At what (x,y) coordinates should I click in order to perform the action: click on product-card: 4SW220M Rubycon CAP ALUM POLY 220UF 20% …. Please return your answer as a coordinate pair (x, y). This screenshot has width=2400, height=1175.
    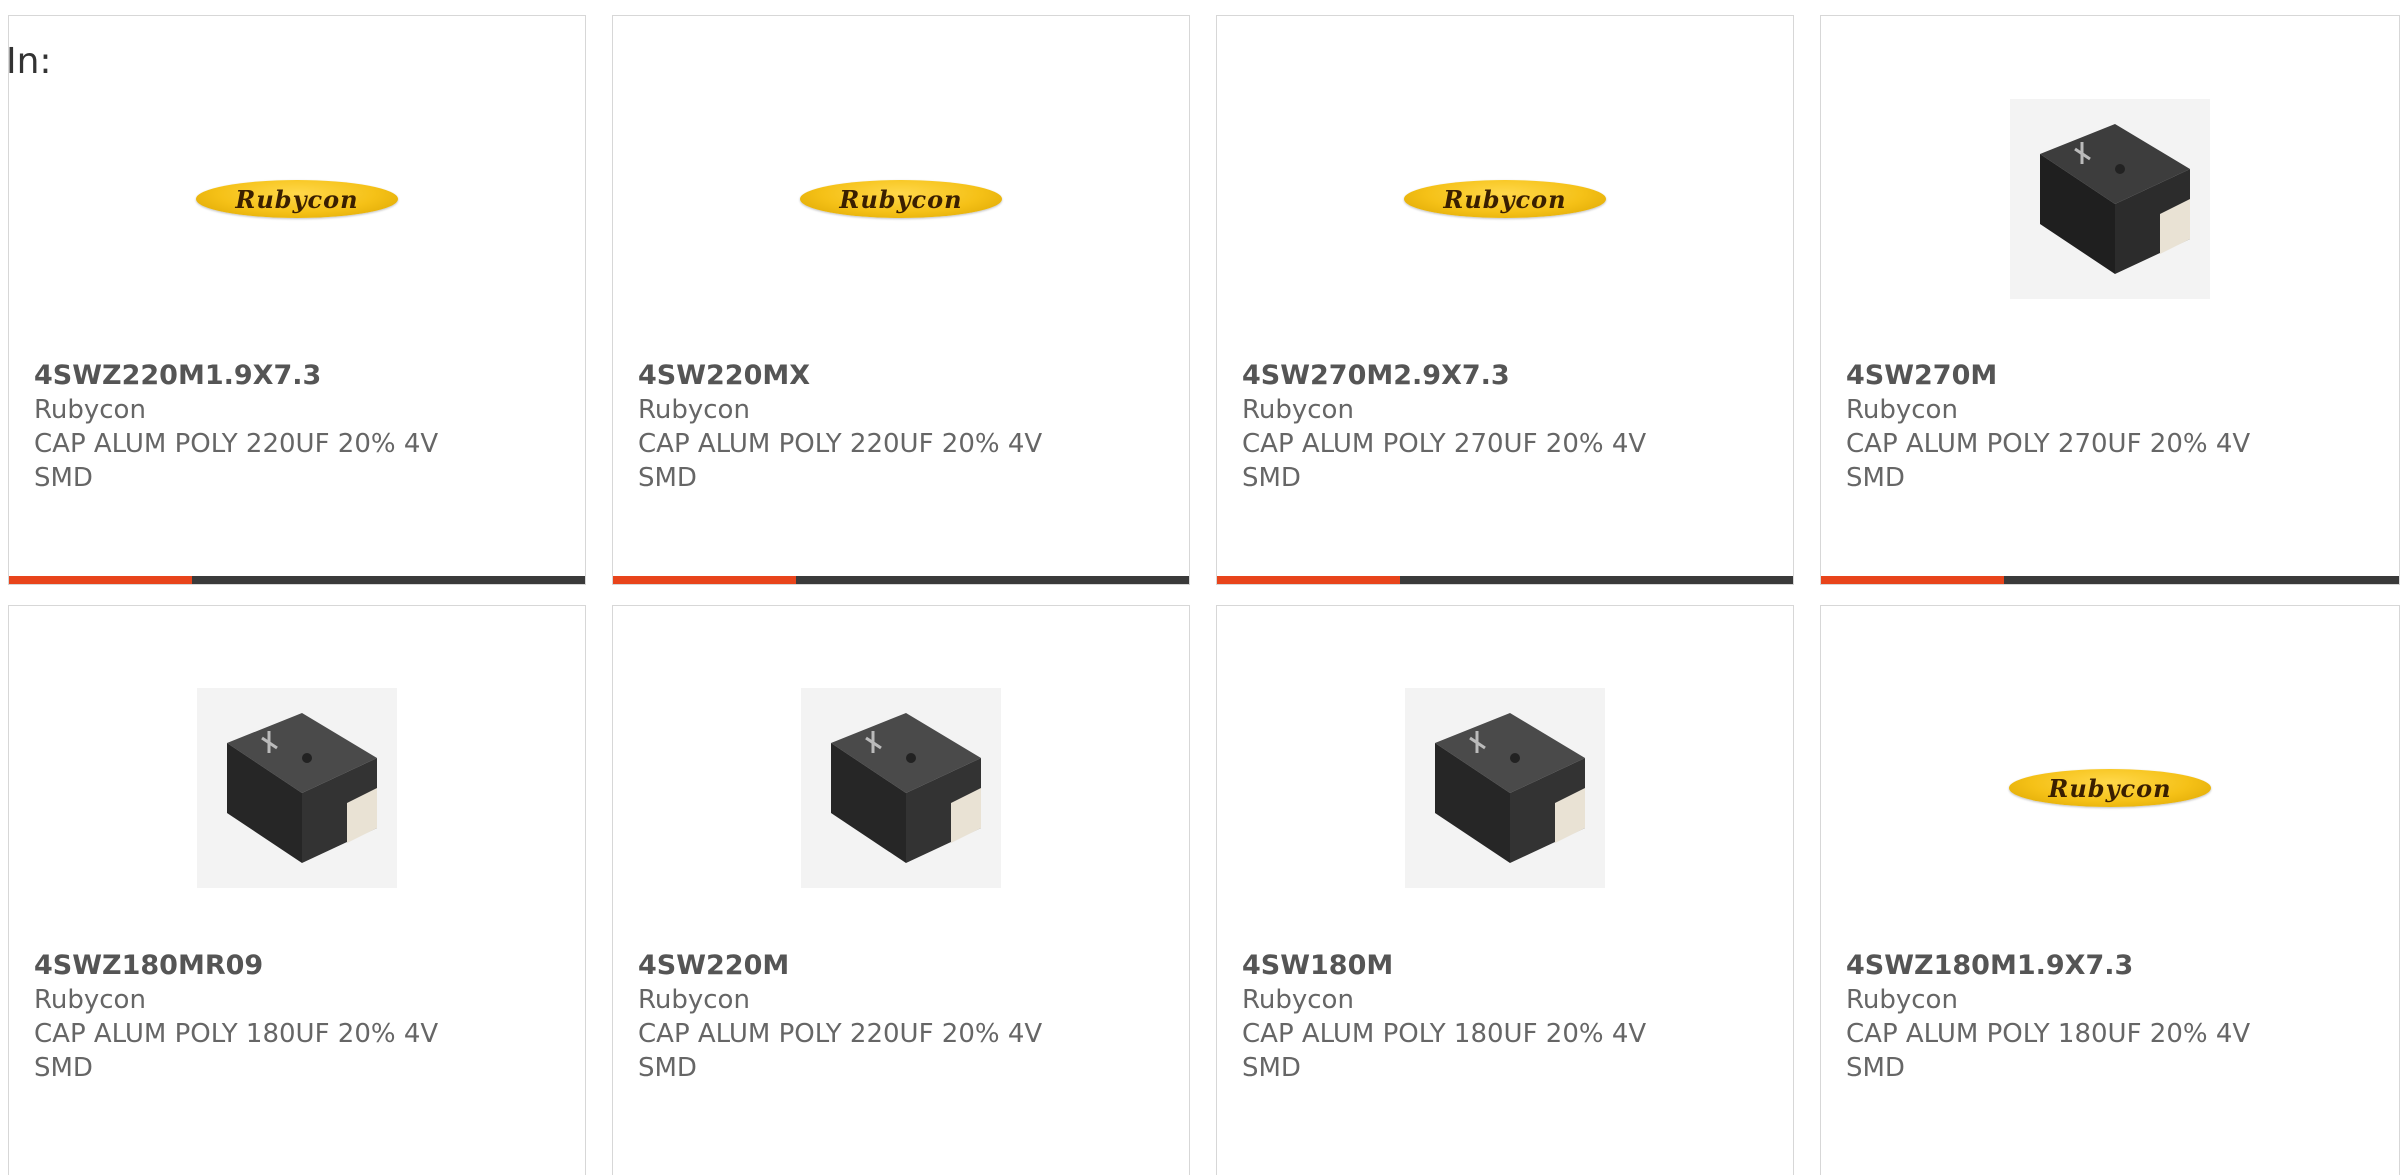
    Looking at the image, I should click on (901, 890).